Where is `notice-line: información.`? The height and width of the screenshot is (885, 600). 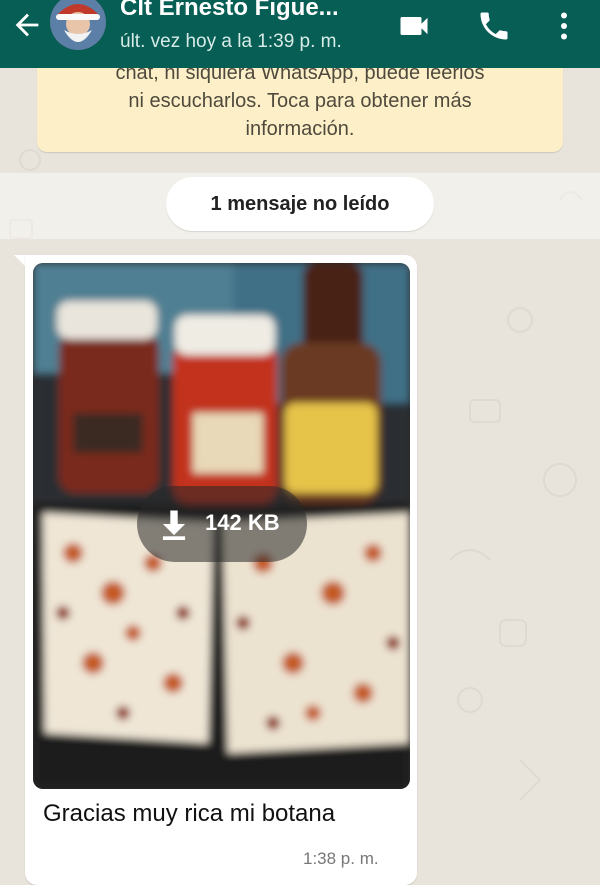 notice-line: información. is located at coordinates (300, 129).